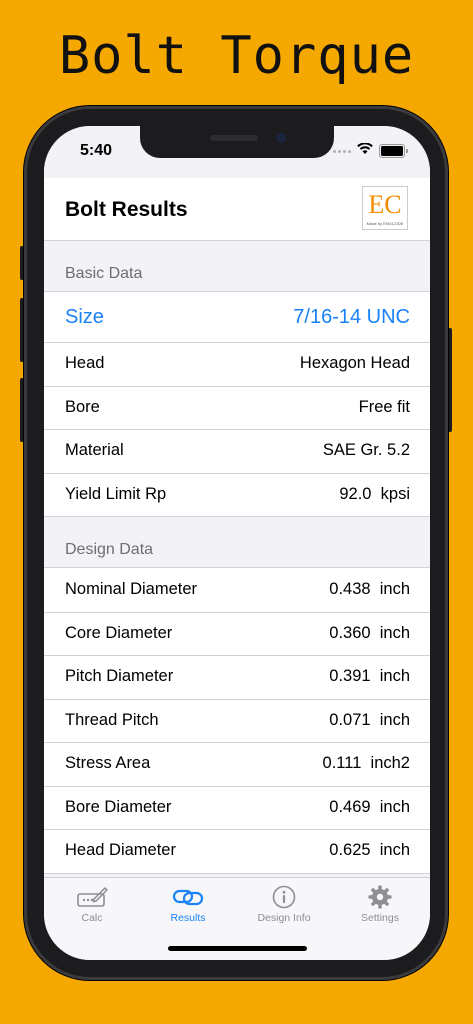 This screenshot has height=1024, width=473. Describe the element at coordinates (120, 850) in the screenshot. I see `row-label: Head Diameter` at that location.